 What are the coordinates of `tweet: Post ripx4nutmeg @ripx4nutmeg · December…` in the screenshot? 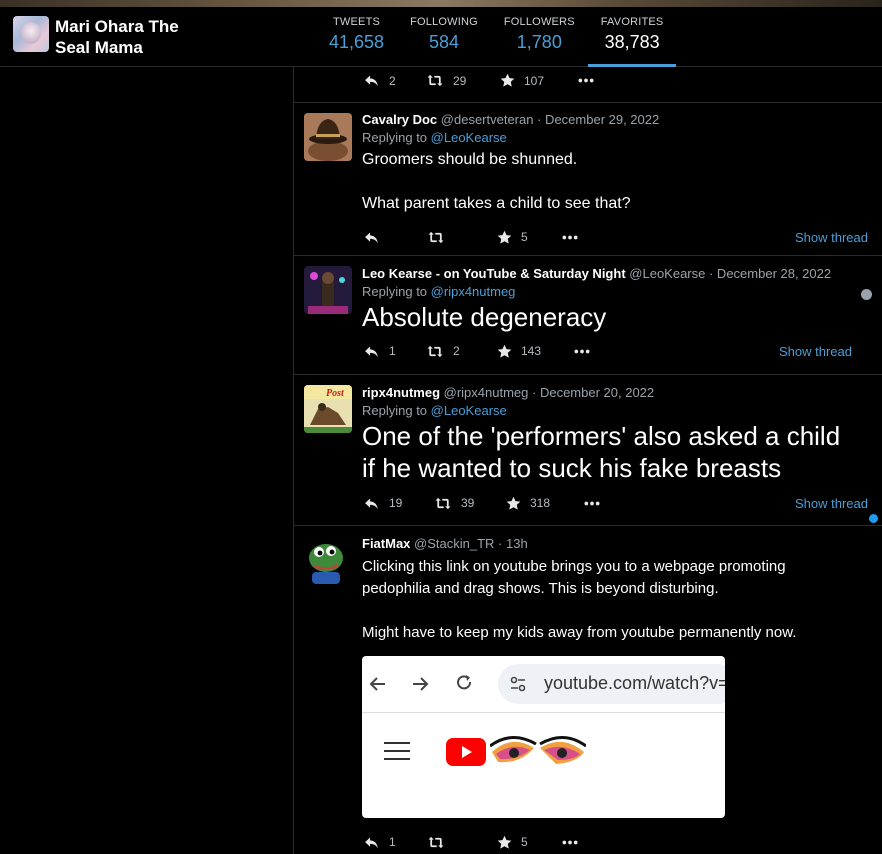 It's located at (588, 450).